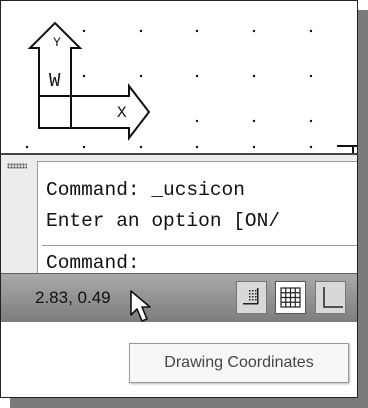 This screenshot has height=408, width=368. Describe the element at coordinates (93, 263) in the screenshot. I see `command-input: Command:` at that location.